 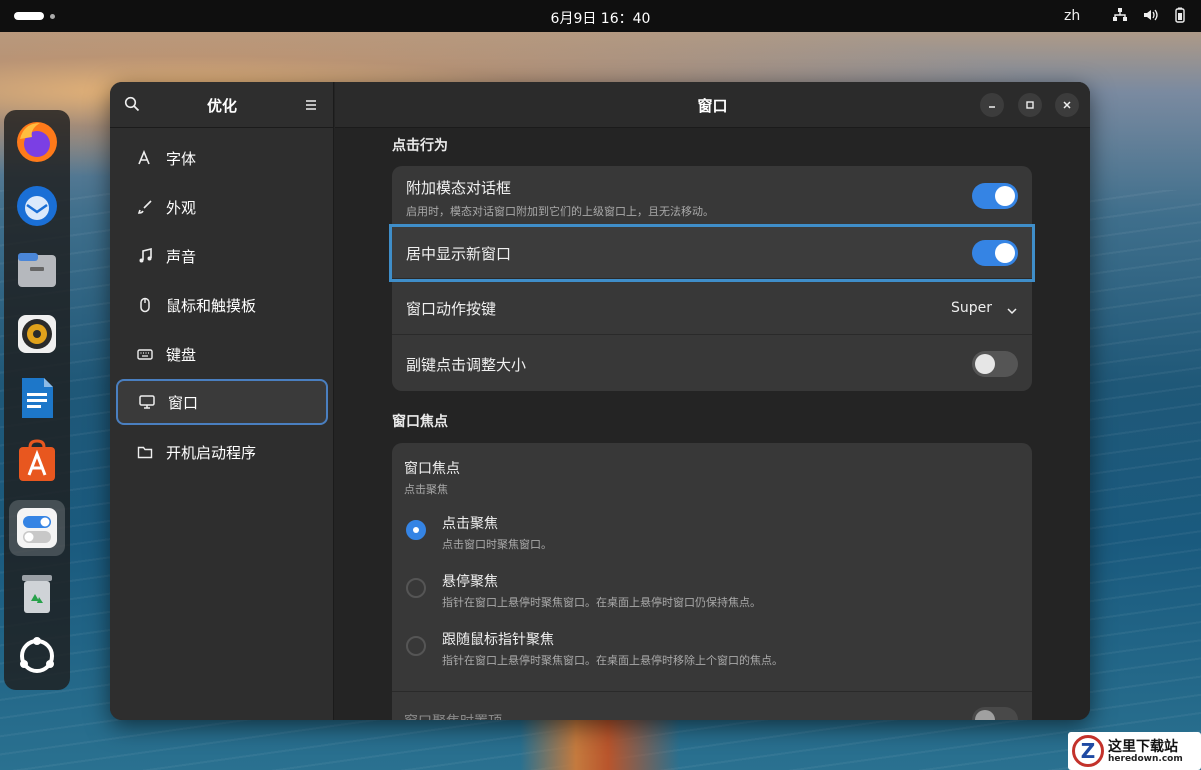 I want to click on sidebar-item-label: 键盘, so click(x=181, y=354).